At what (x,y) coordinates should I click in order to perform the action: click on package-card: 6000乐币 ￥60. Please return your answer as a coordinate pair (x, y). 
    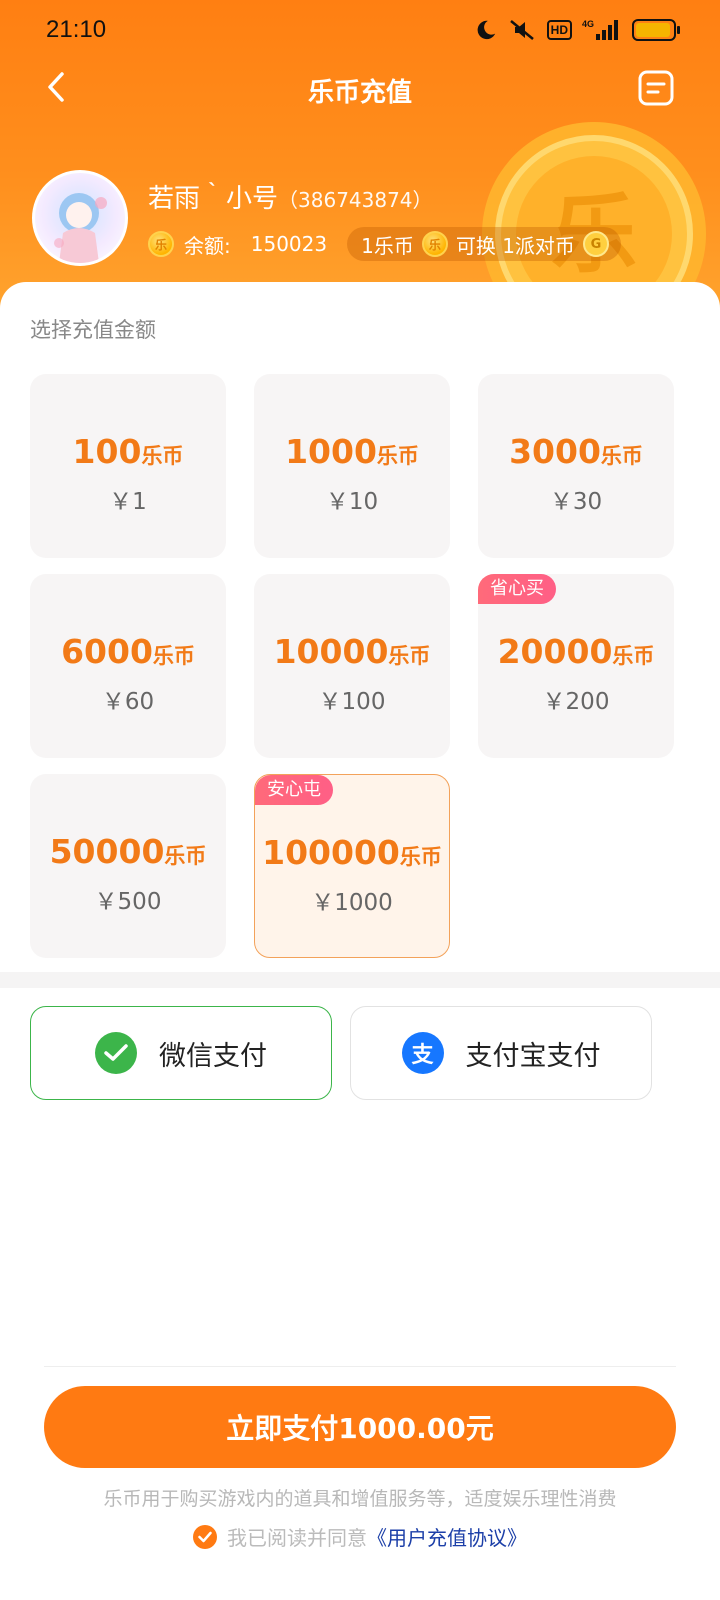
    Looking at the image, I should click on (128, 666).